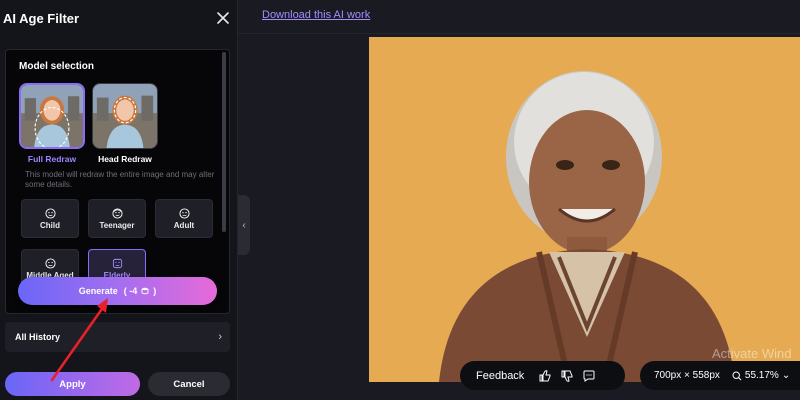  I want to click on generate-button: Generate ( -4 ), so click(117, 291).